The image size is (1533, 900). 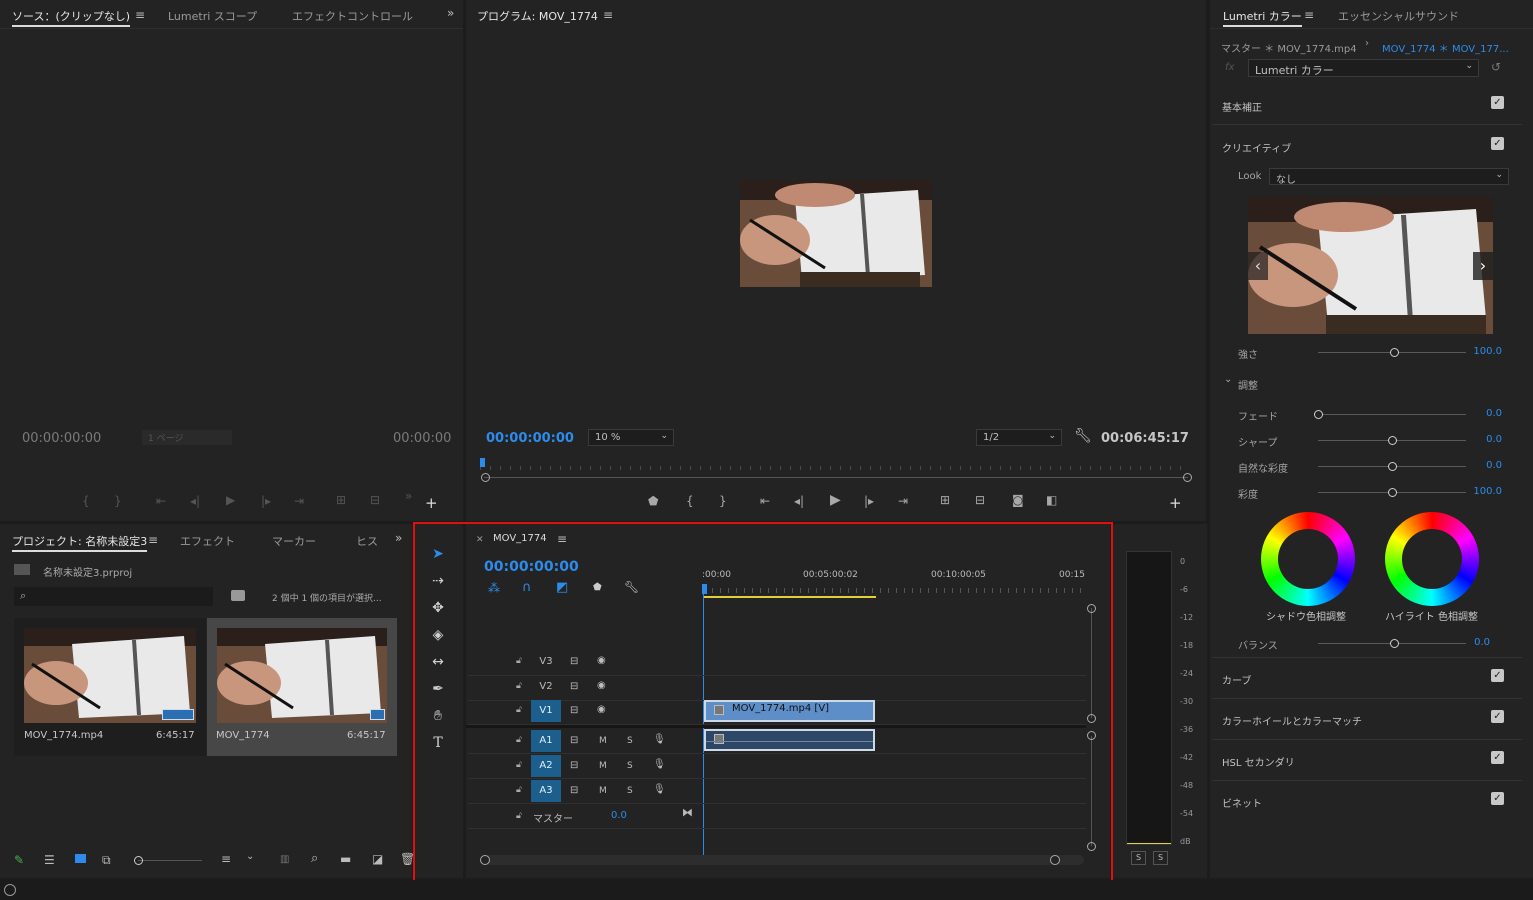 What do you see at coordinates (485, 860) in the screenshot?
I see `hscroll-handle-left` at bounding box center [485, 860].